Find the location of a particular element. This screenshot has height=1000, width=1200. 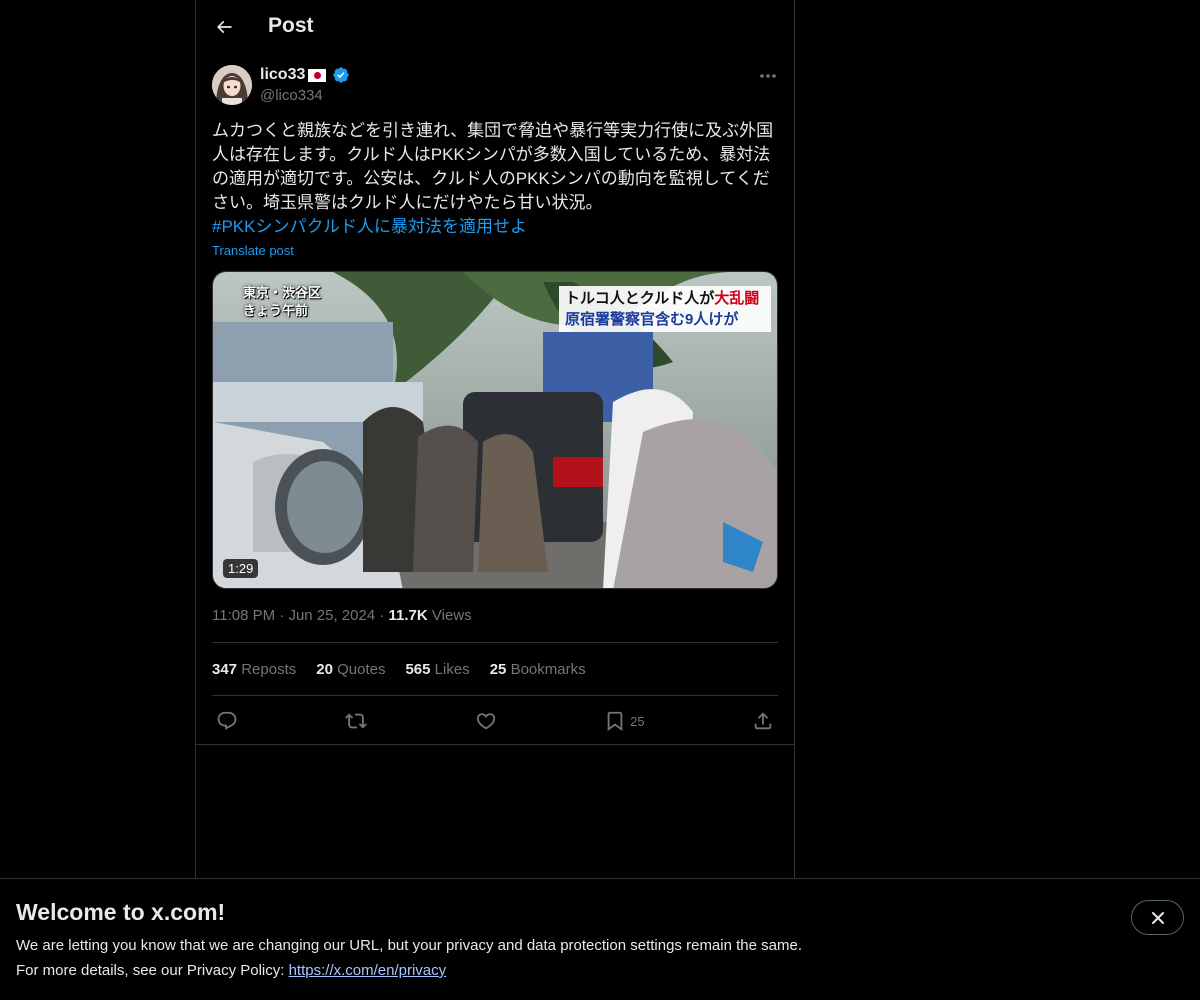

avatar is located at coordinates (232, 85).